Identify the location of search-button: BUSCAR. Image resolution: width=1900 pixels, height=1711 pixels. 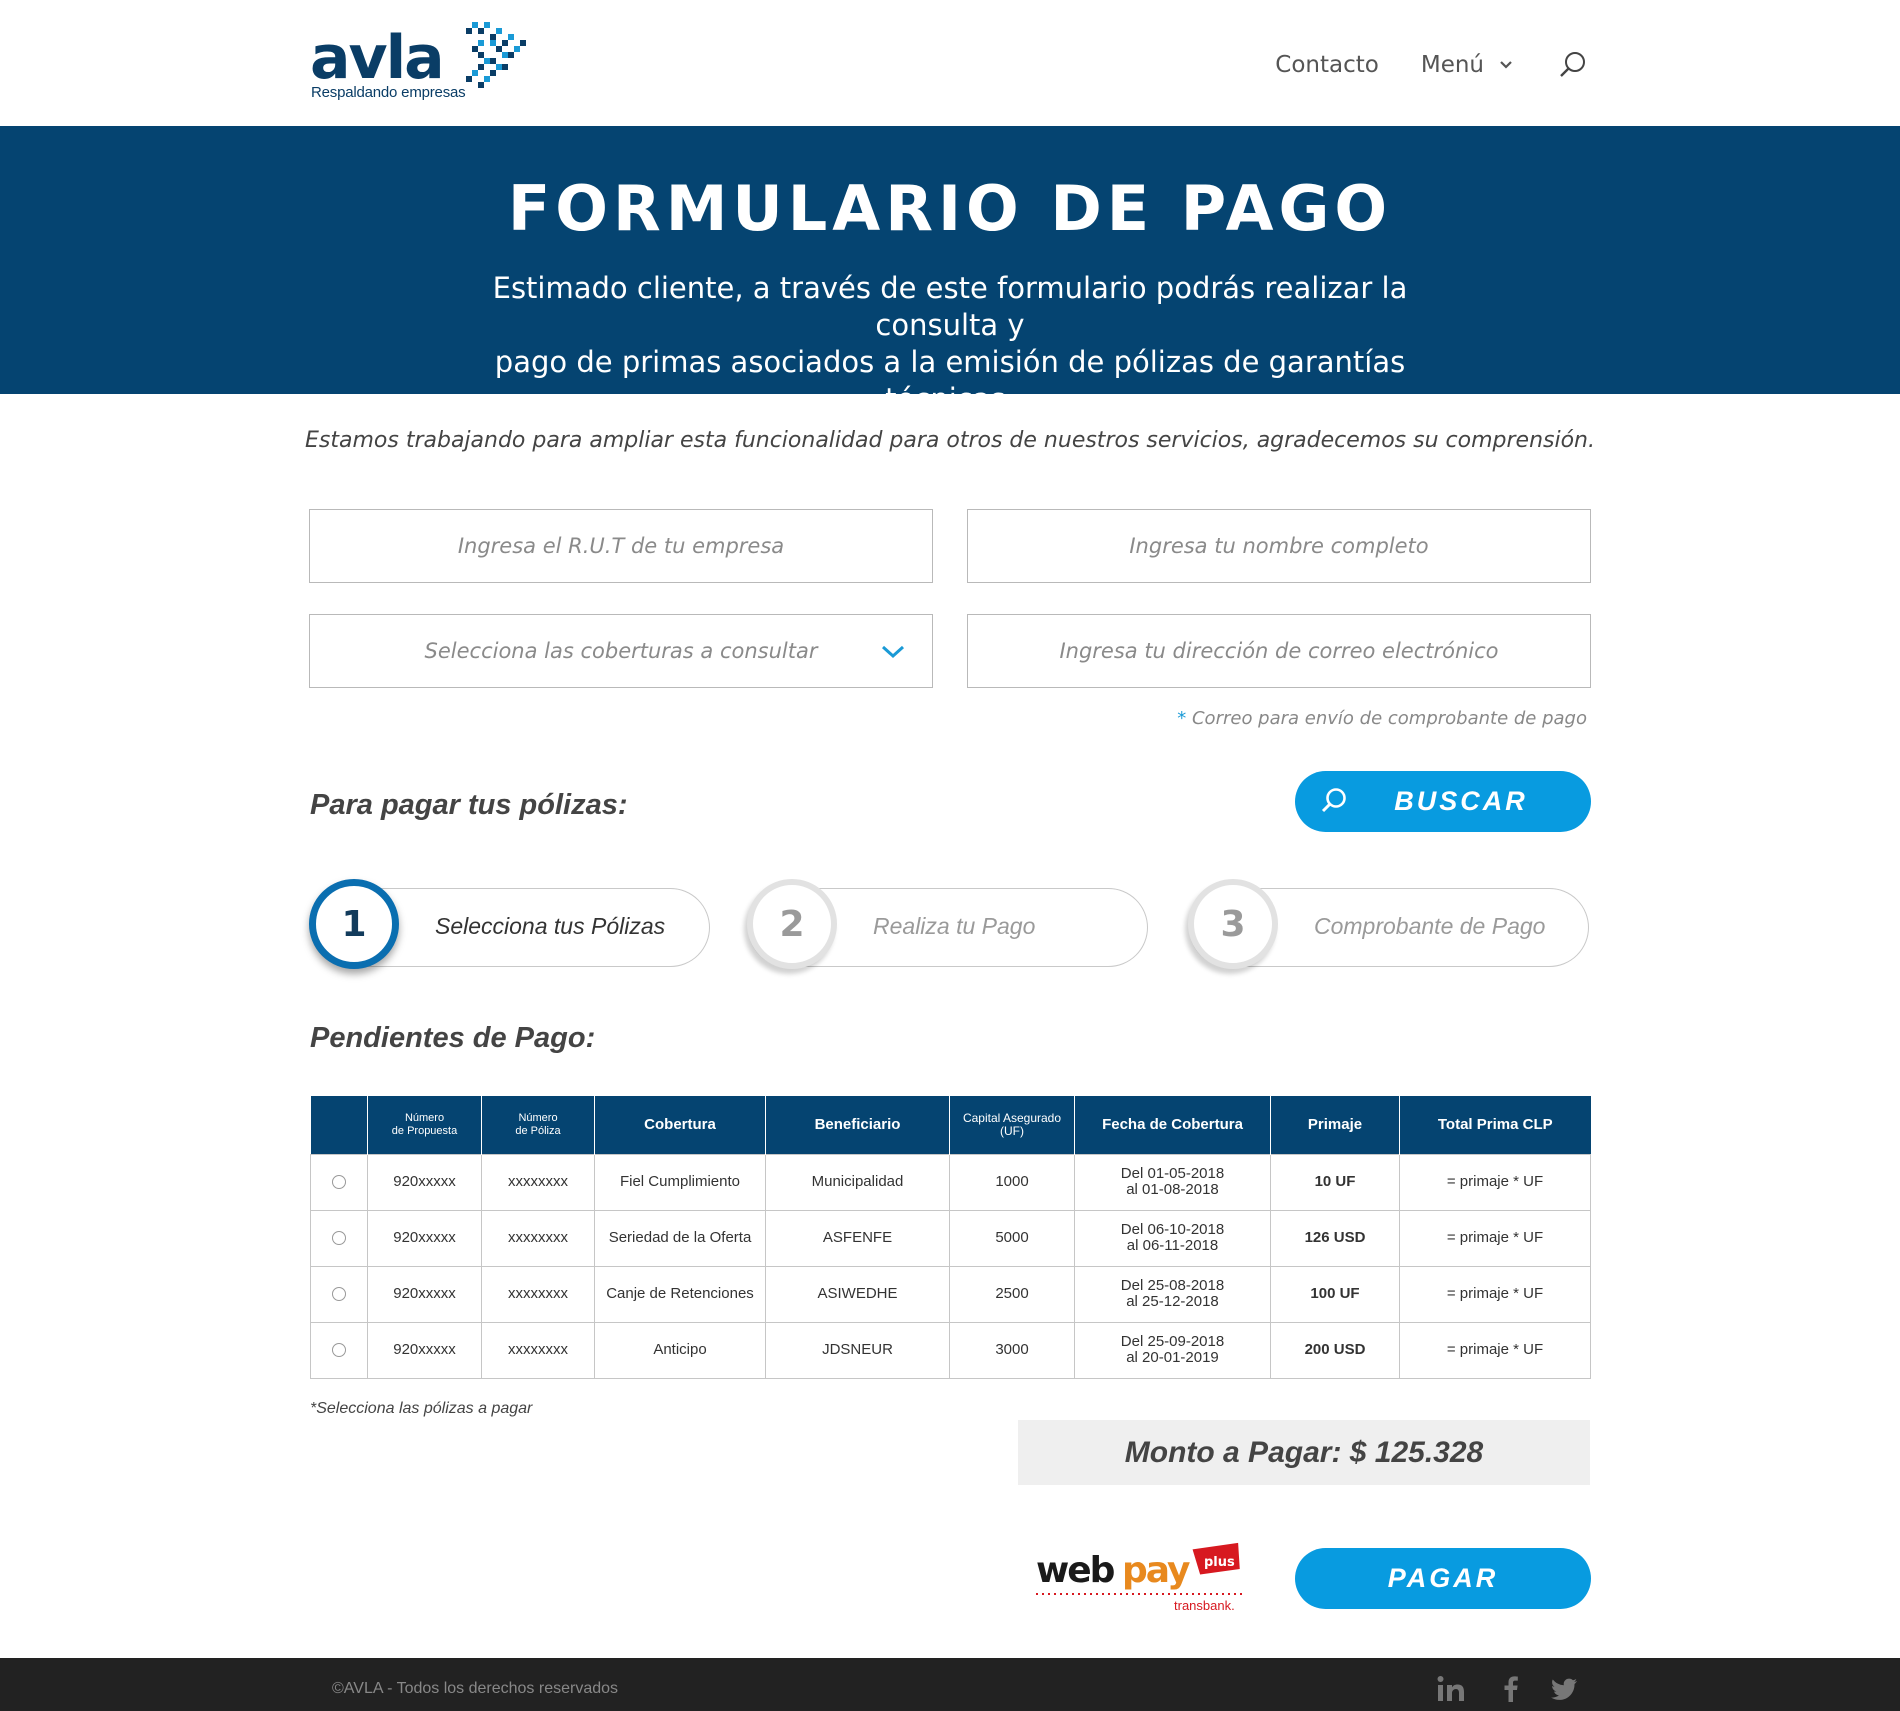
(1443, 801).